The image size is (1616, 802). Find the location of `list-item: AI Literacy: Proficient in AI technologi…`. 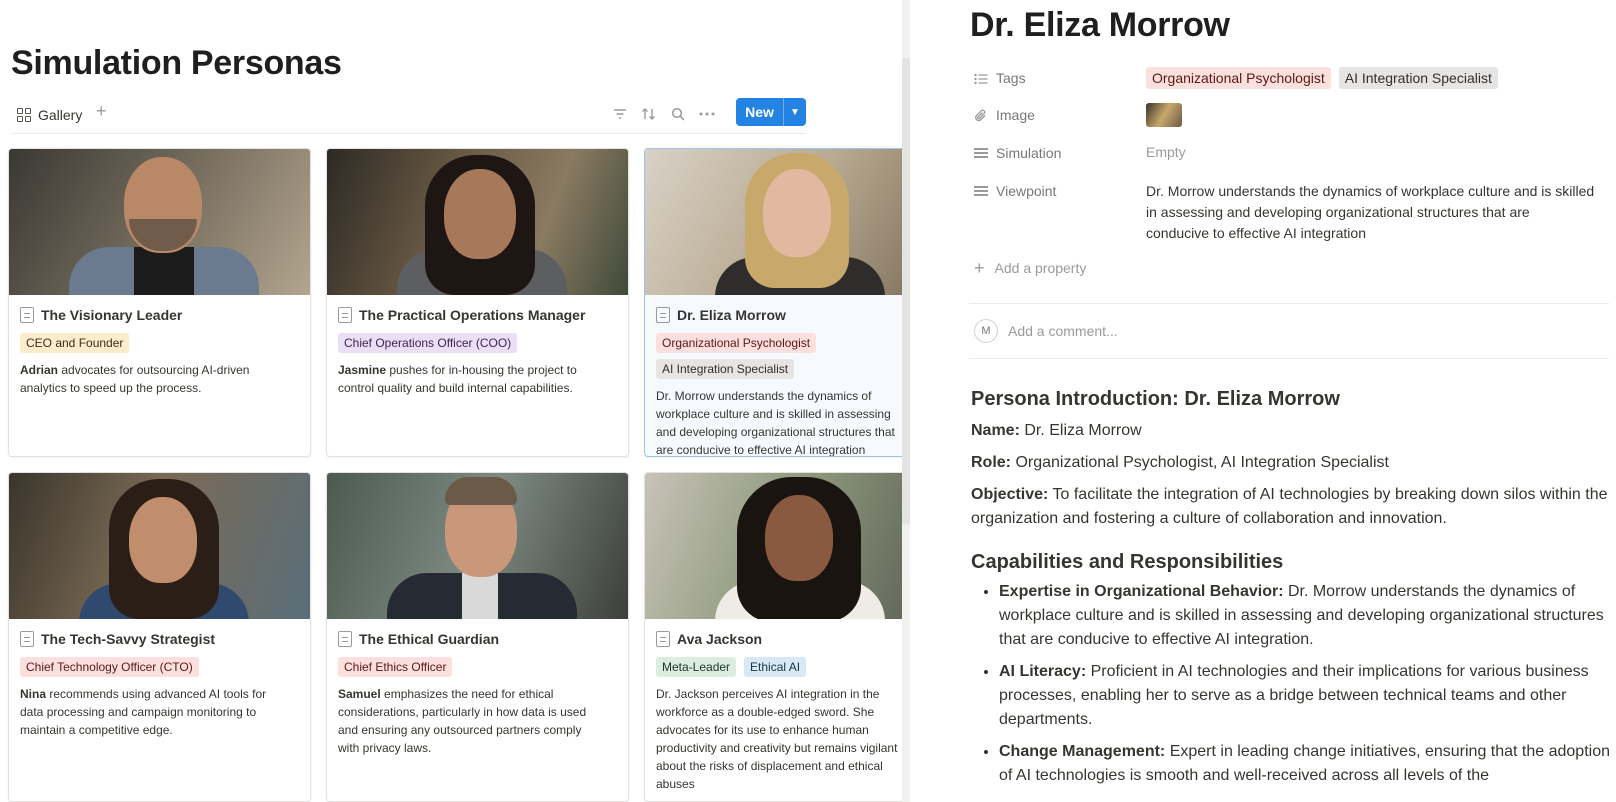

list-item: AI Literacy: Proficient in AI technologi… is located at coordinates (1305, 696).